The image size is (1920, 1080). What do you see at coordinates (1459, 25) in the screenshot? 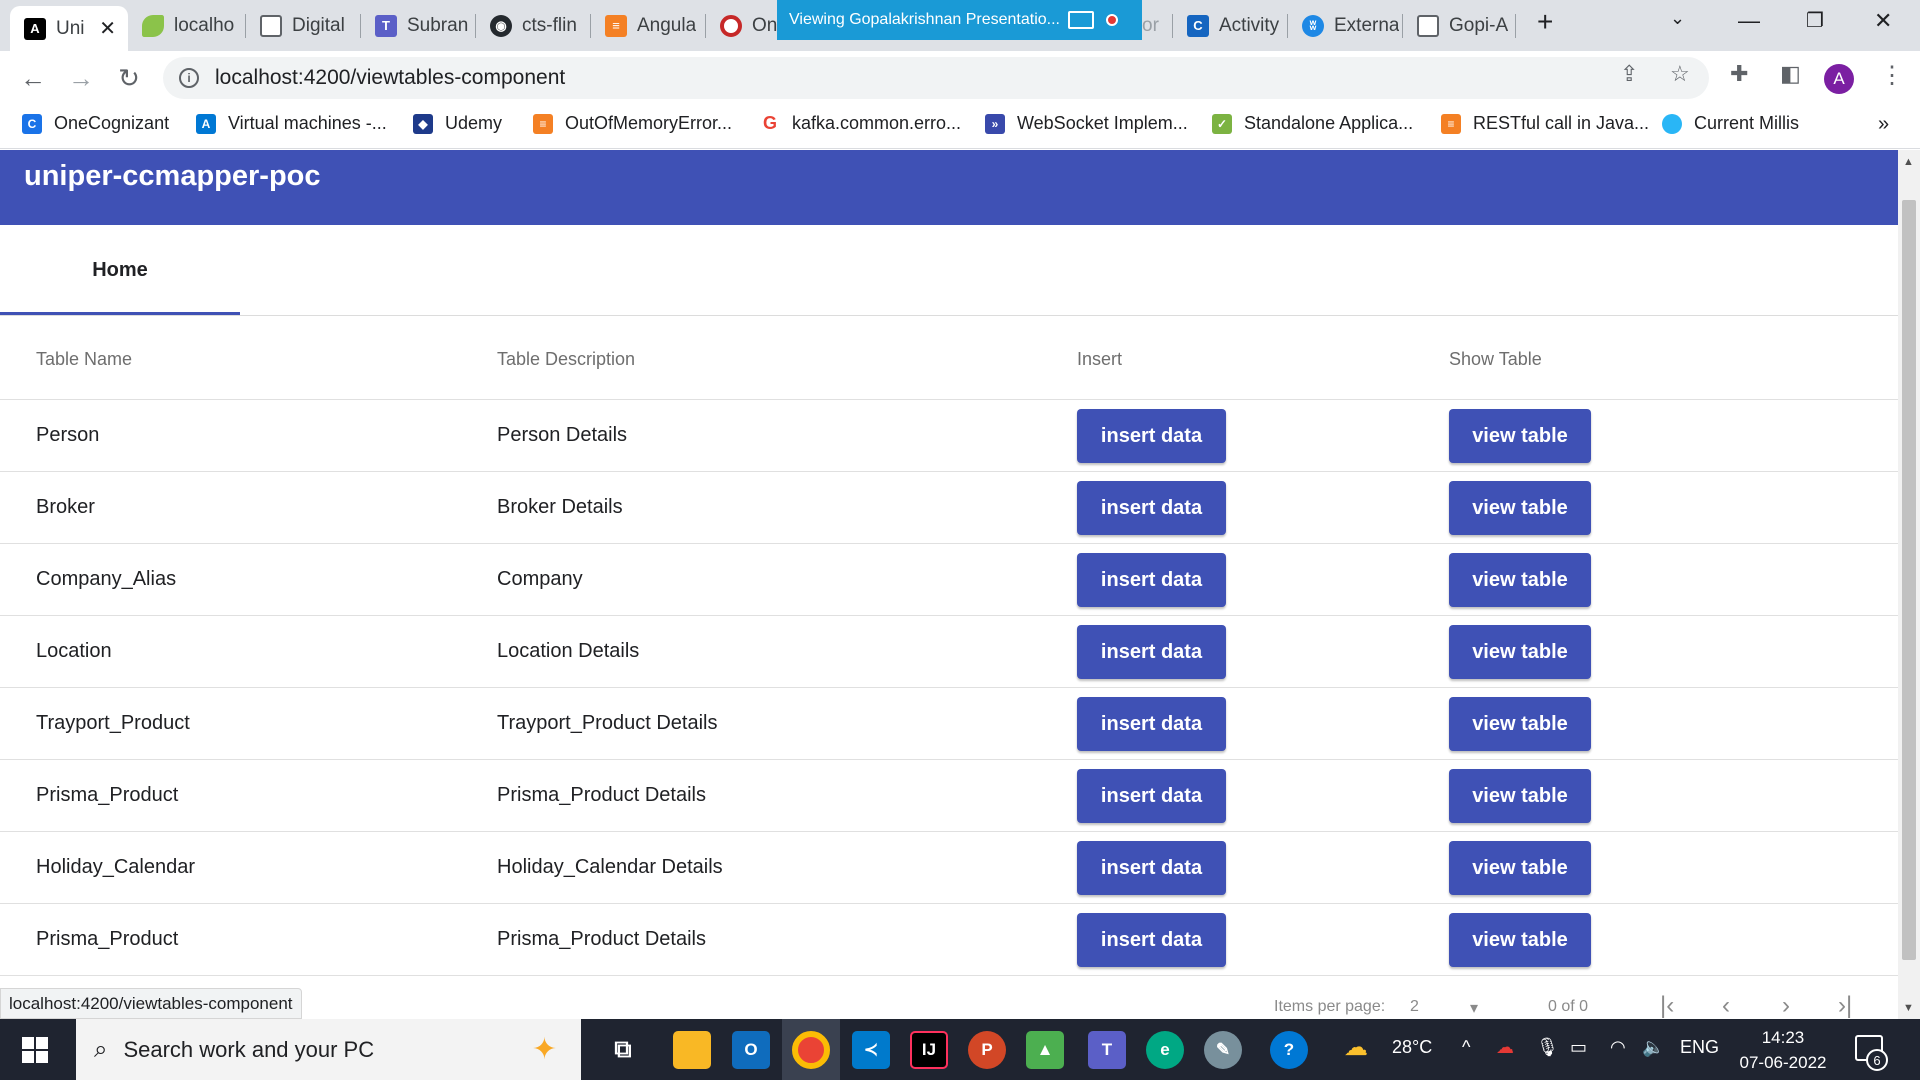
I see `tab-gopi: Gopi-A` at bounding box center [1459, 25].